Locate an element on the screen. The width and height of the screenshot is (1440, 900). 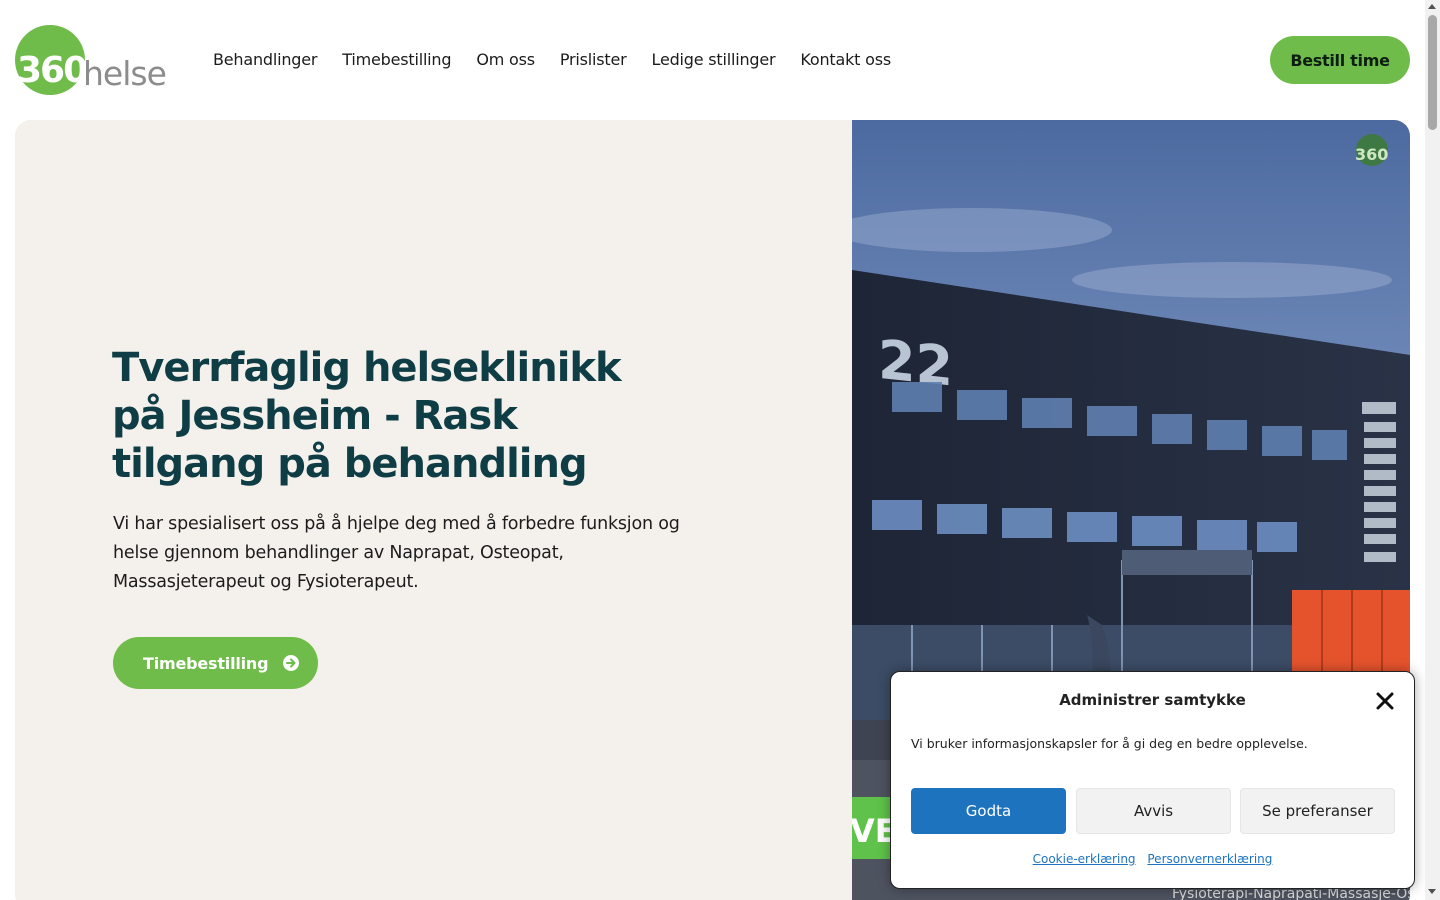
preferences-button: Se preferanser is located at coordinates (1317, 811).